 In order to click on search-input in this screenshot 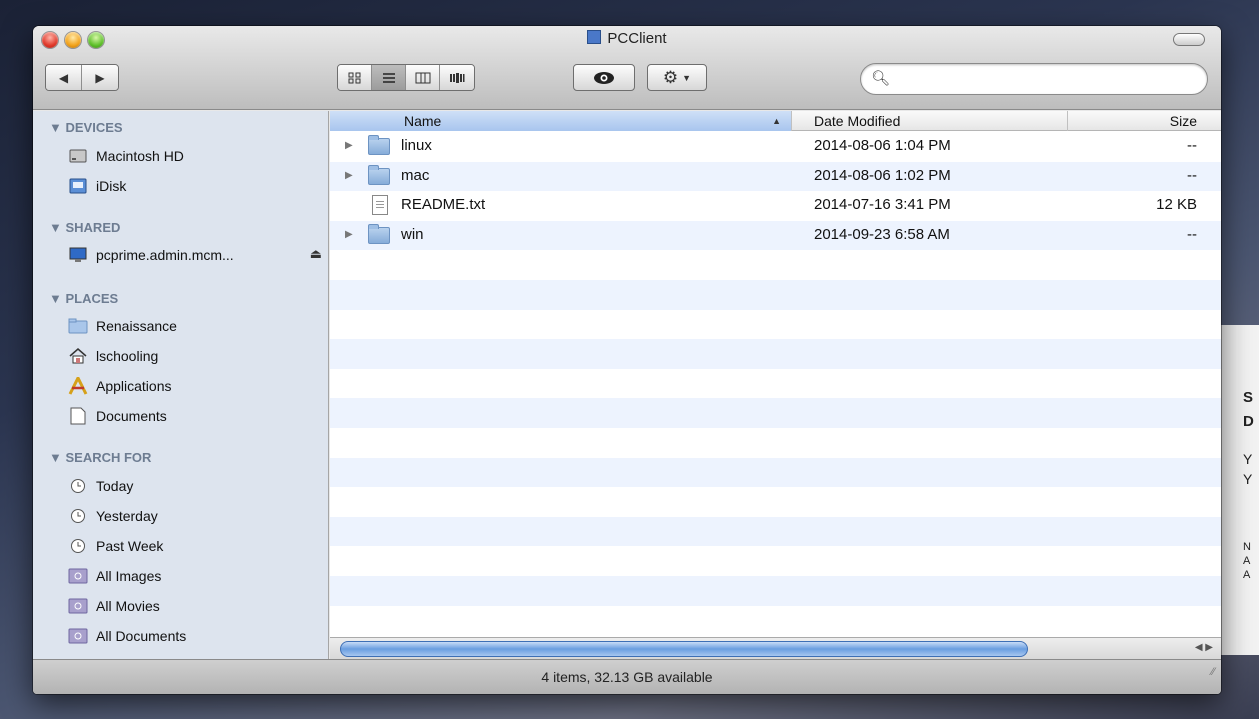, I will do `click(1043, 78)`.